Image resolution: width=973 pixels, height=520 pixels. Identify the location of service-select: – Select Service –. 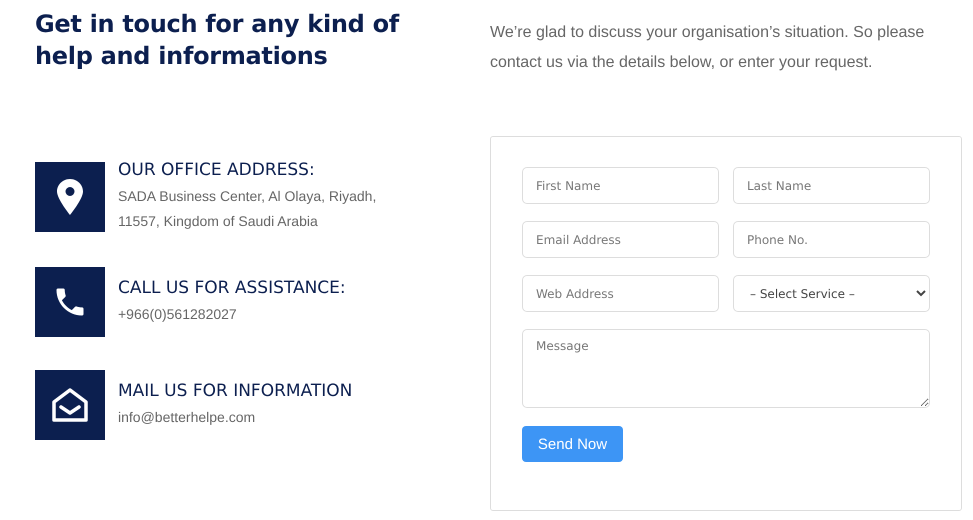
(831, 293).